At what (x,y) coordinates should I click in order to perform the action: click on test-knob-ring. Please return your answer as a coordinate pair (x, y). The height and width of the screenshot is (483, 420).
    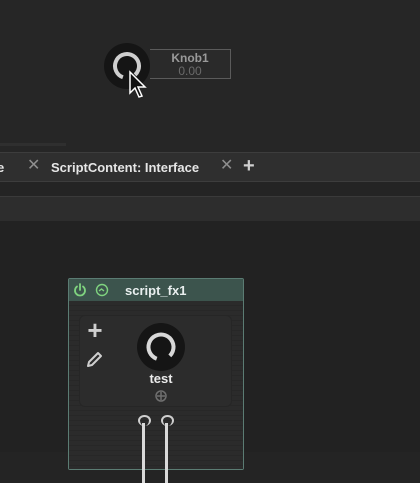
    Looking at the image, I should click on (161, 347).